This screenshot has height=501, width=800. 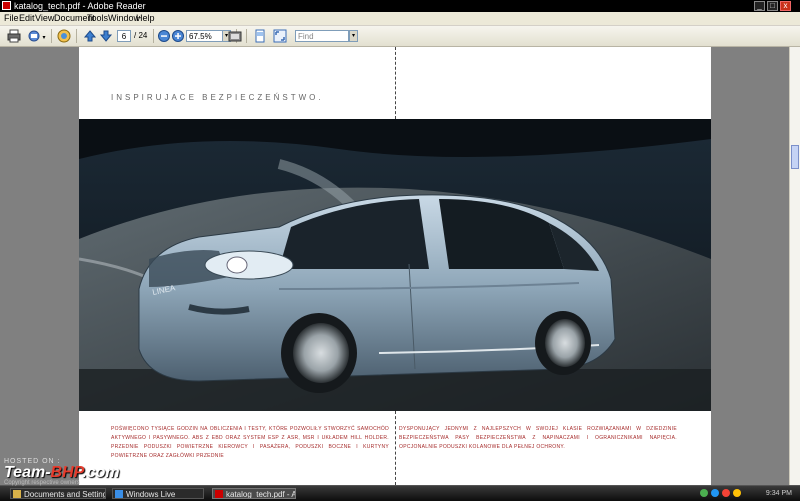 What do you see at coordinates (785, 6) in the screenshot?
I see `close-button: x` at bounding box center [785, 6].